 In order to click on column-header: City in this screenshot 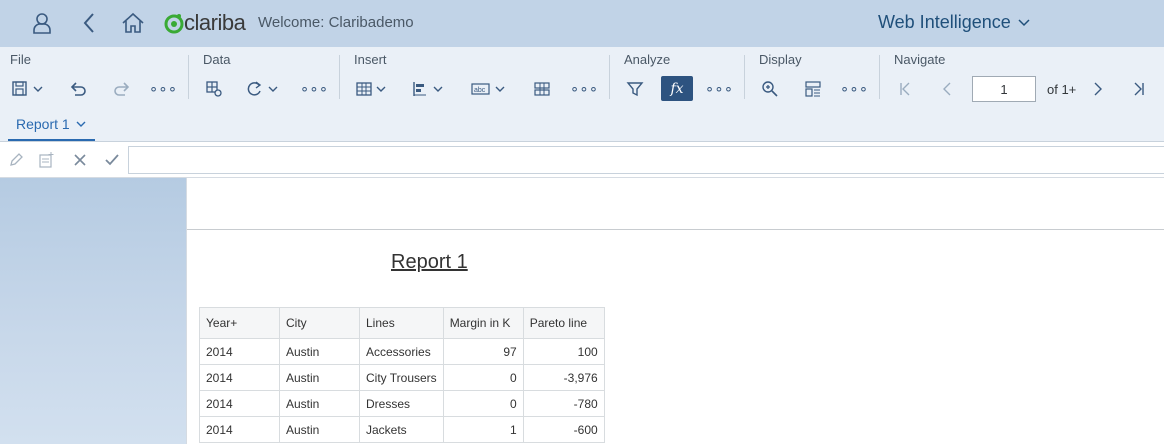, I will do `click(319, 323)`.